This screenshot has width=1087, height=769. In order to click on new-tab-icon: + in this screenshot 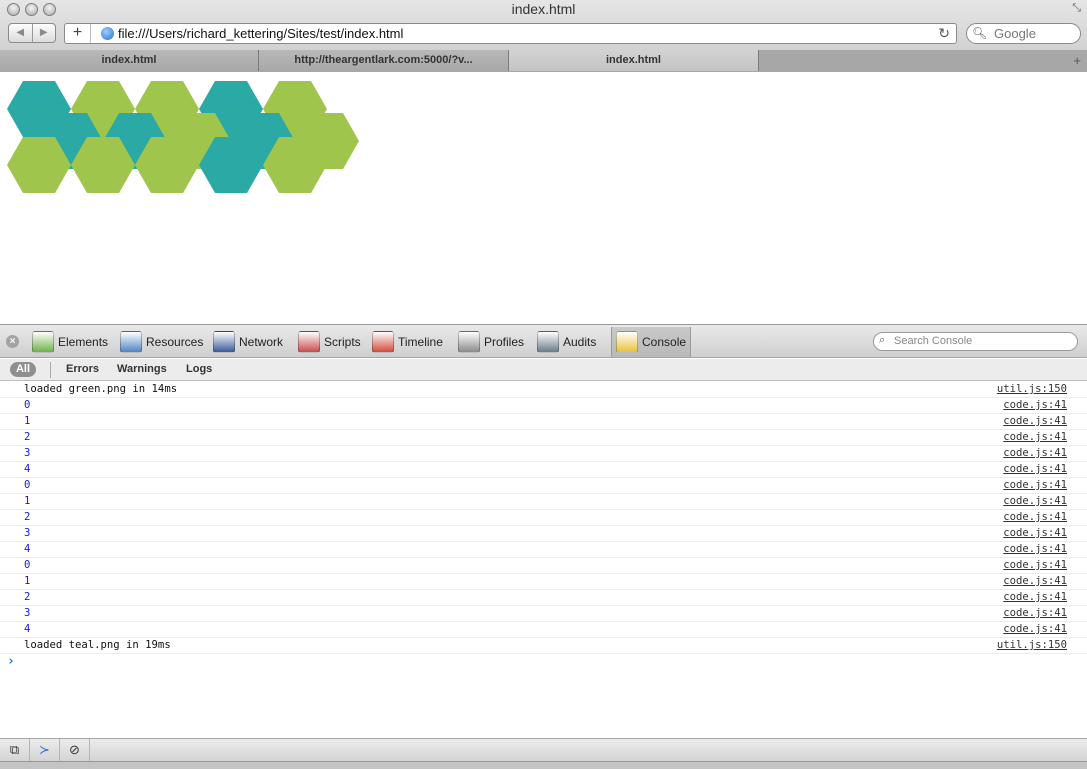, I will do `click(1077, 60)`.